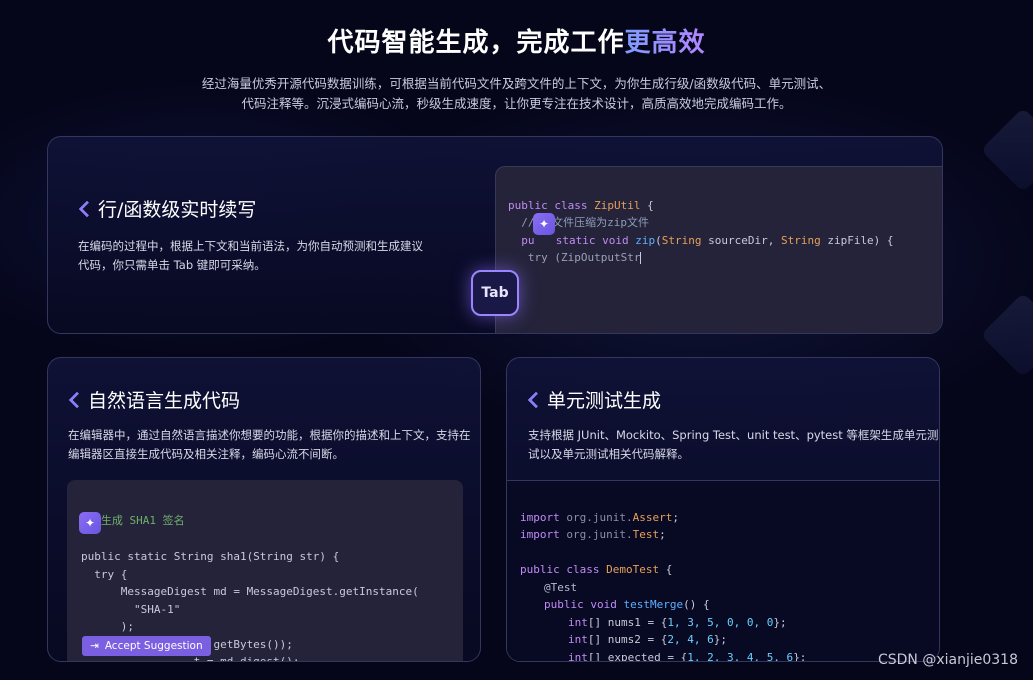 The image size is (1033, 680). Describe the element at coordinates (1006, 335) in the screenshot. I see `decorative-shape-bottom` at that location.